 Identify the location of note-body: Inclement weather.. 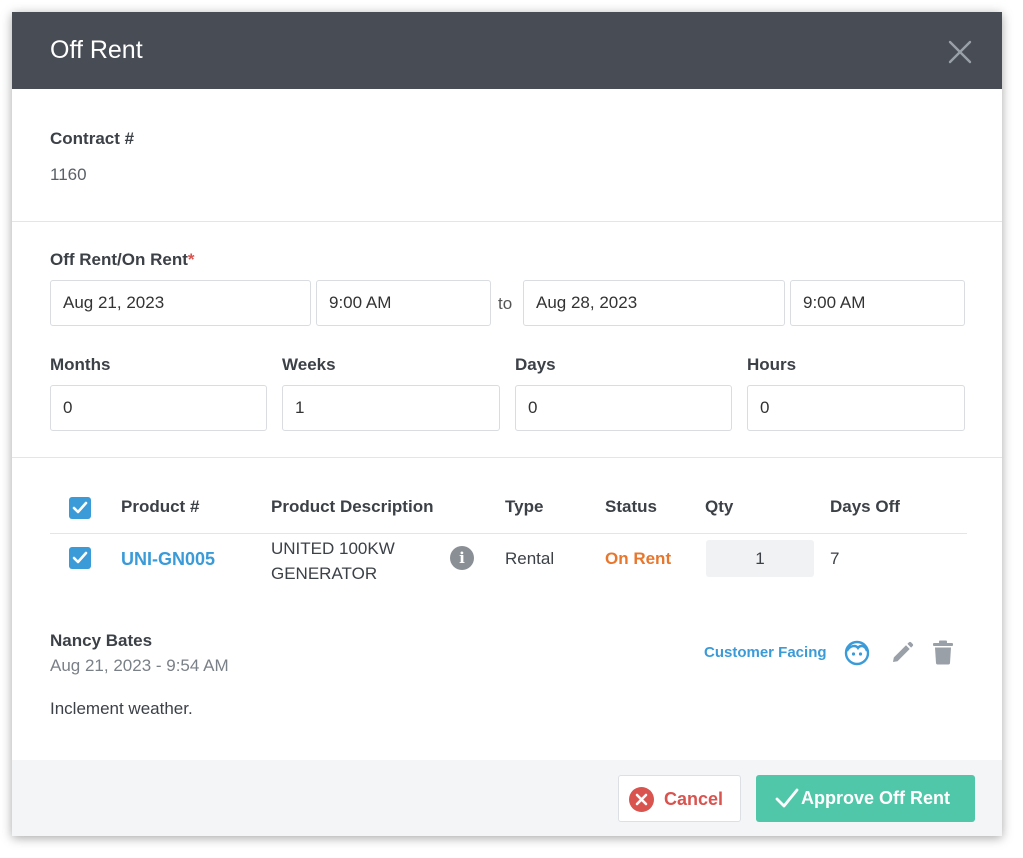
(121, 708).